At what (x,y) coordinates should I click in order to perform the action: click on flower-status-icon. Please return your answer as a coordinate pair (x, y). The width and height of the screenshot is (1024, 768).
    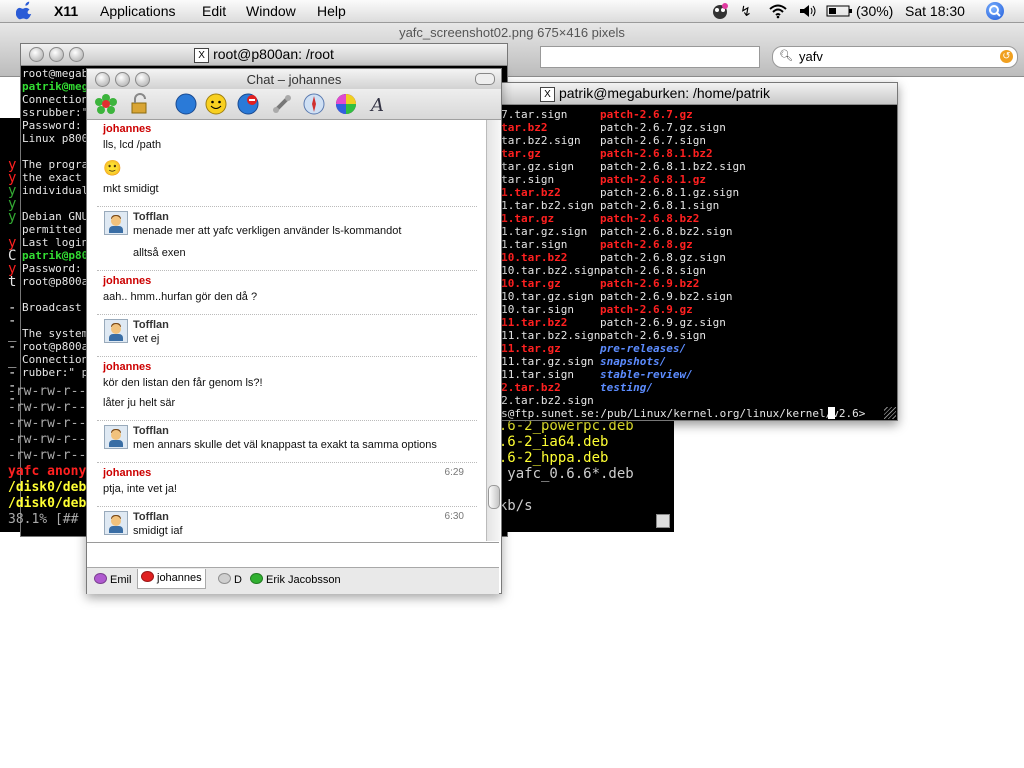
    Looking at the image, I should click on (107, 104).